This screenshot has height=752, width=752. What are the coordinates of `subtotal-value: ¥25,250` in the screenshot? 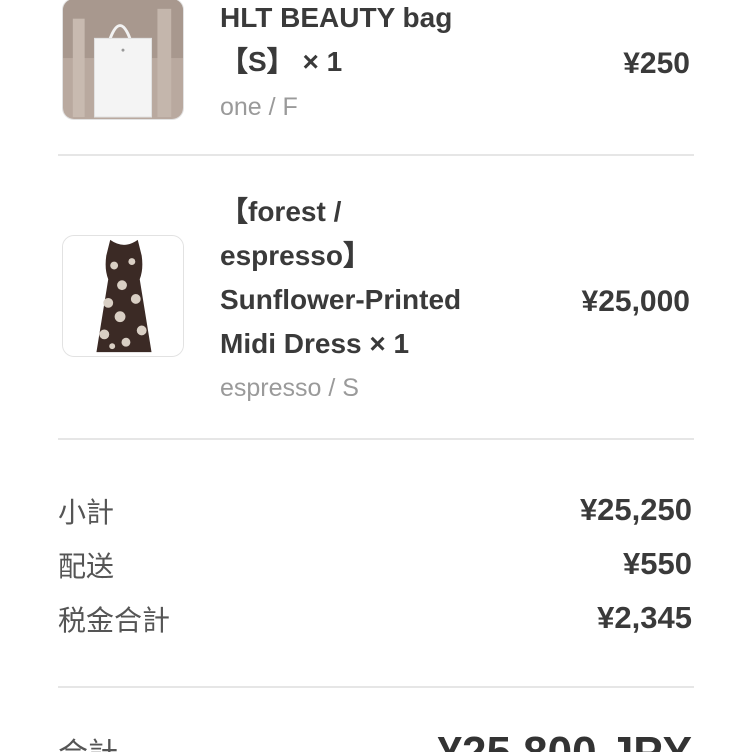 It's located at (635, 509).